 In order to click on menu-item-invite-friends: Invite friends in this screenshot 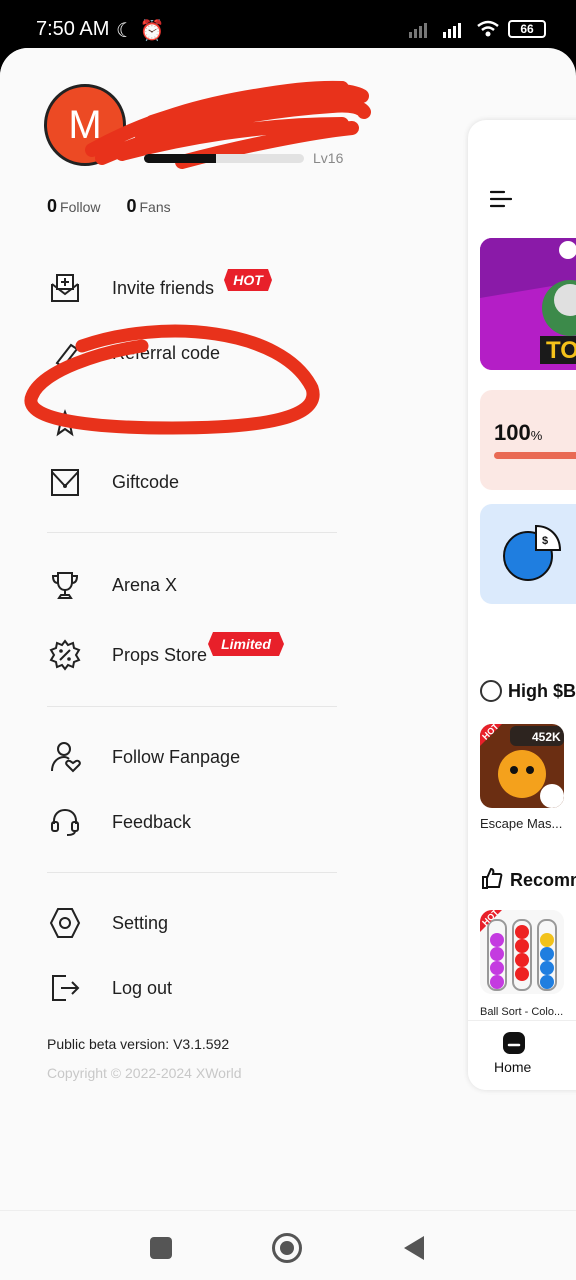, I will do `click(131, 288)`.